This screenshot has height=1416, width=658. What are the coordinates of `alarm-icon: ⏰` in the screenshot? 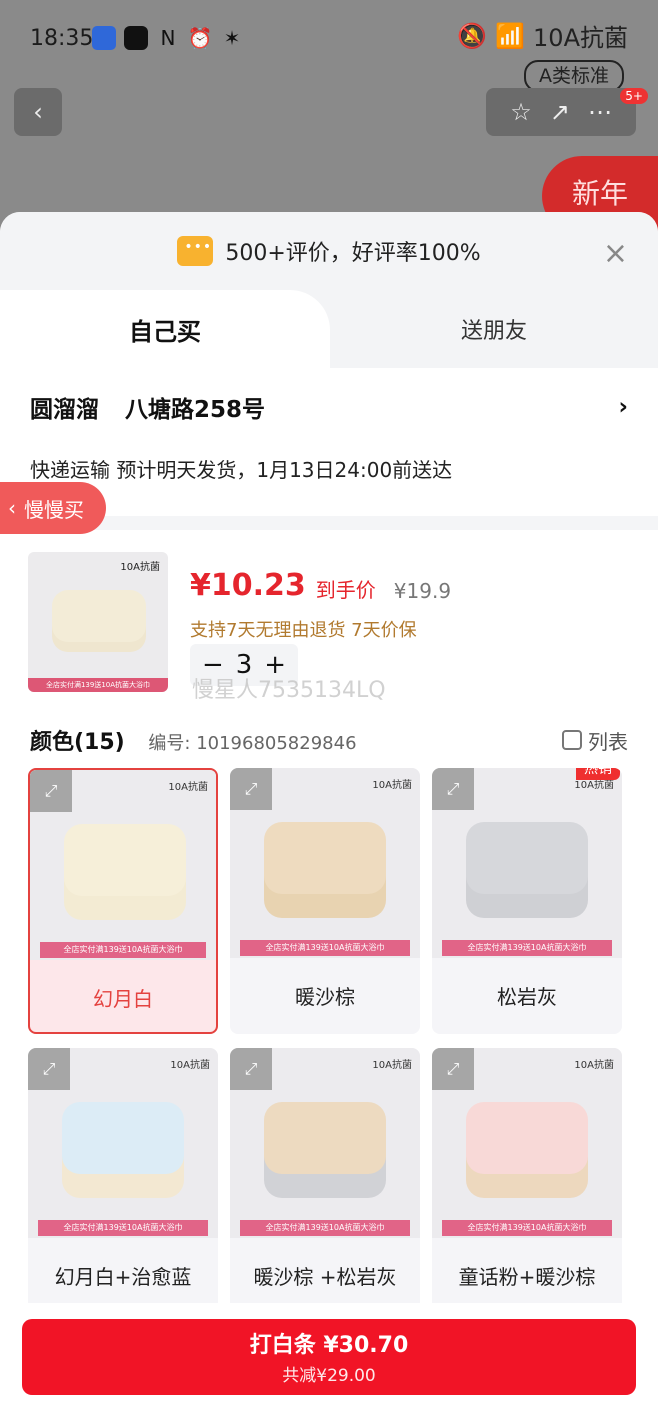 It's located at (200, 38).